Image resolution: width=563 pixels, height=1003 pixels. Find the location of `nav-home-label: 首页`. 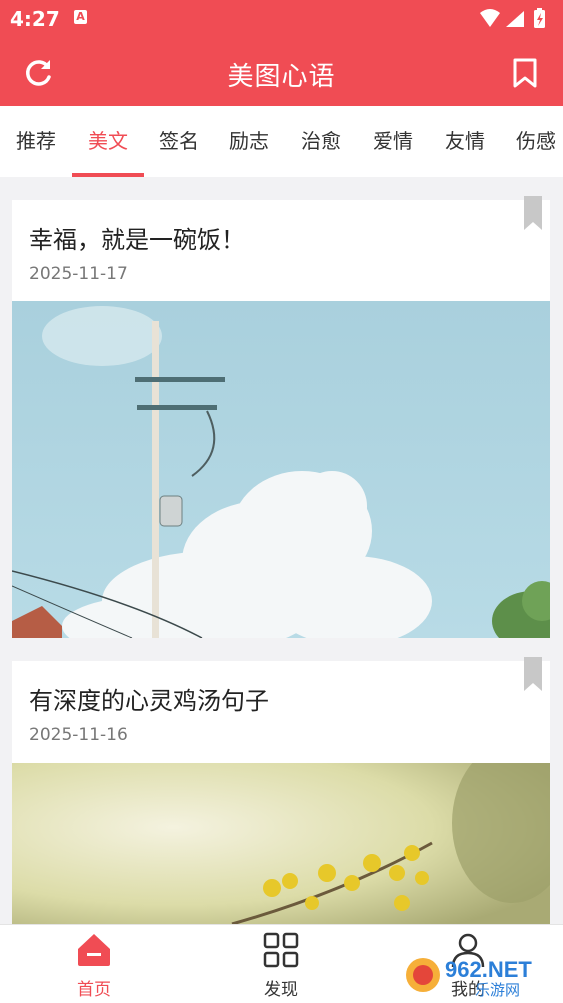

nav-home-label: 首页 is located at coordinates (94, 990).